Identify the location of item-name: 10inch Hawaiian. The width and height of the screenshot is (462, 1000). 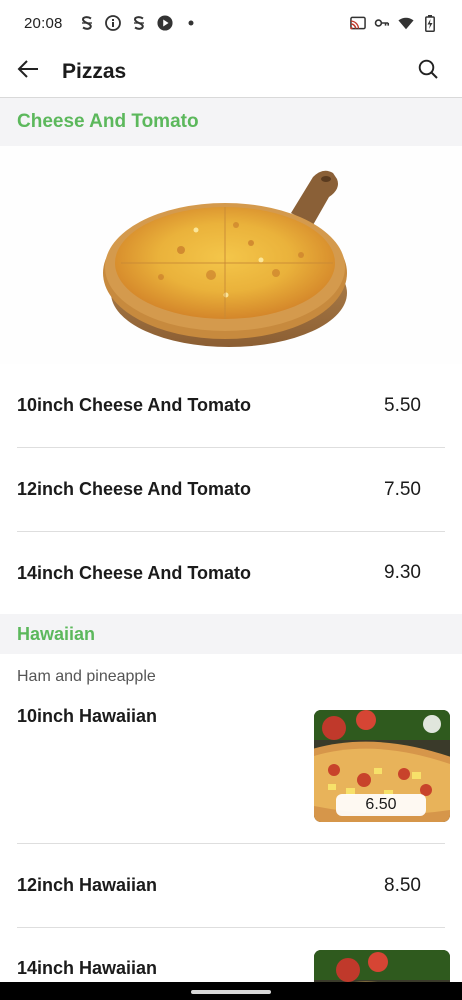
(87, 716).